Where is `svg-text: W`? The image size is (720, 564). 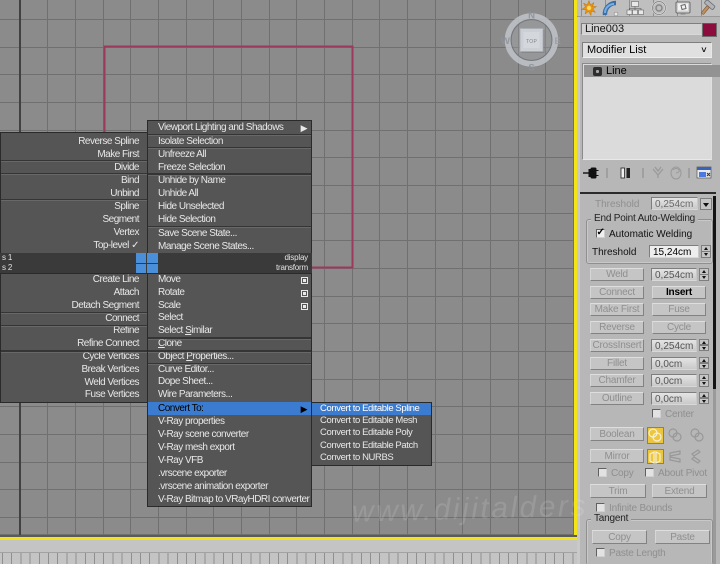 svg-text: W is located at coordinates (505, 41).